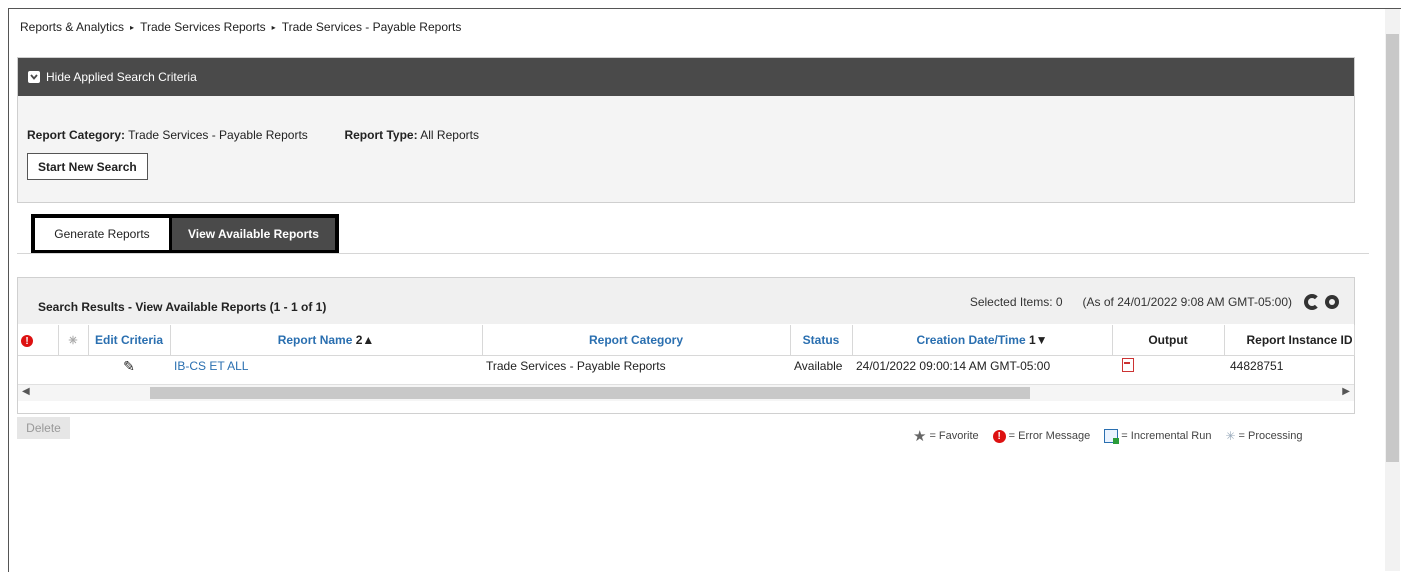 The height and width of the screenshot is (572, 1407). Describe the element at coordinates (381, 135) in the screenshot. I see `report-type-label: Report Type:` at that location.